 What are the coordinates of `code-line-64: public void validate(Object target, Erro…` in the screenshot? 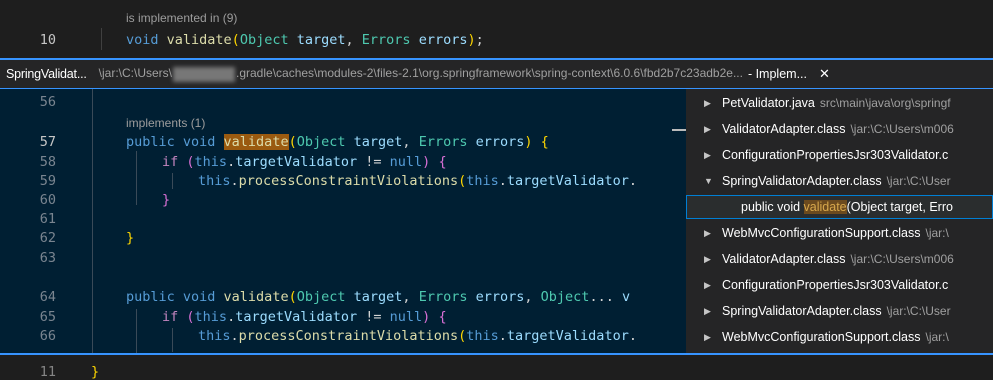 It's located at (378, 297).